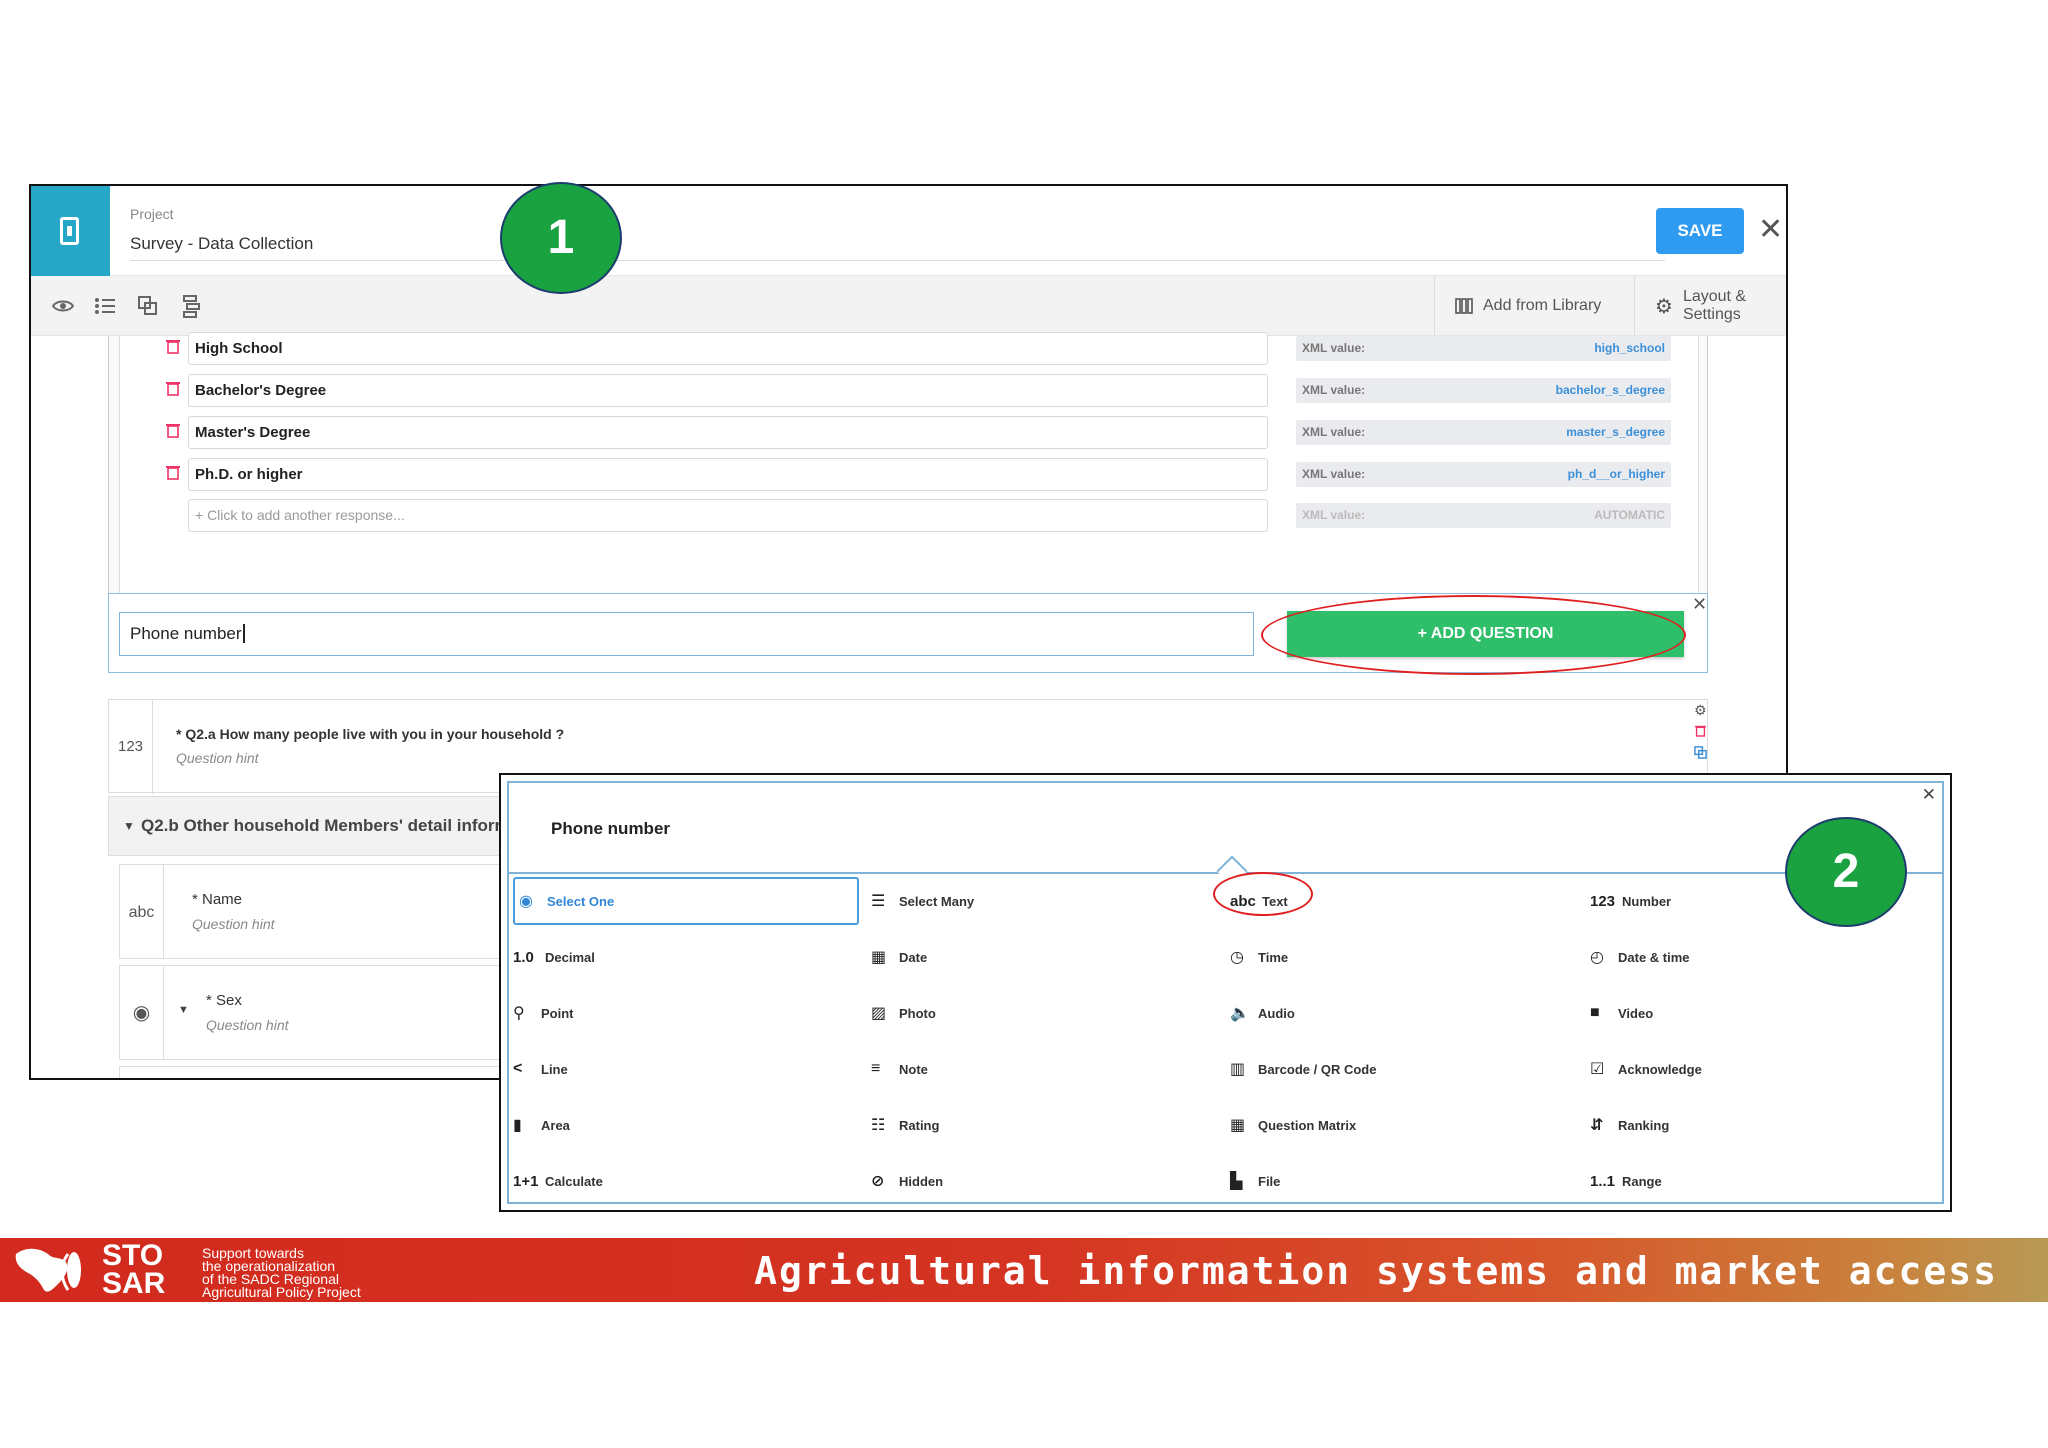  What do you see at coordinates (281, 1292) in the screenshot?
I see `banner-sub-line: Agricultural Policy Project` at bounding box center [281, 1292].